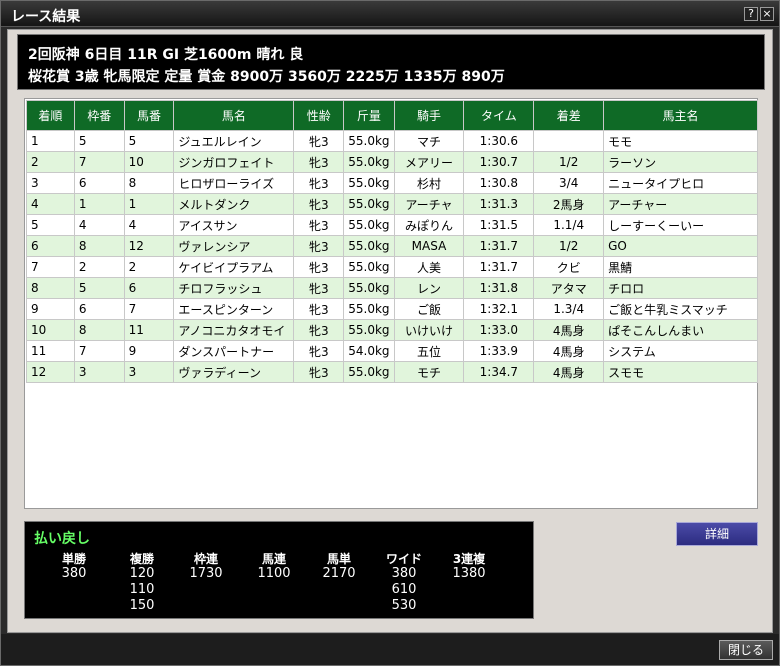 This screenshot has height=666, width=780. Describe the element at coordinates (50, 288) in the screenshot. I see `cell-rank: 8` at that location.